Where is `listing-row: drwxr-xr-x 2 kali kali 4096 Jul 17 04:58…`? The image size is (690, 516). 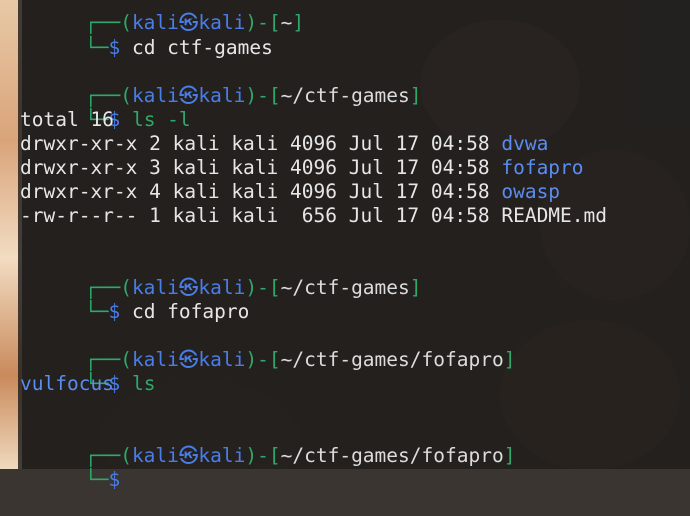
listing-row: drwxr-xr-x 2 kali kali 4096 Jul 17 04:58… is located at coordinates (284, 144).